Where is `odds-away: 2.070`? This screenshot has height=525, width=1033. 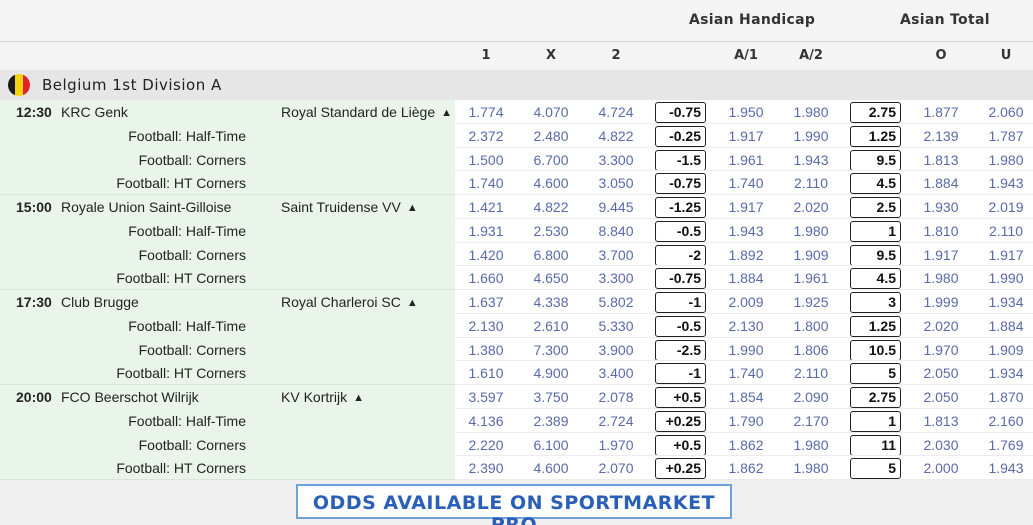
odds-away: 2.070 is located at coordinates (616, 468).